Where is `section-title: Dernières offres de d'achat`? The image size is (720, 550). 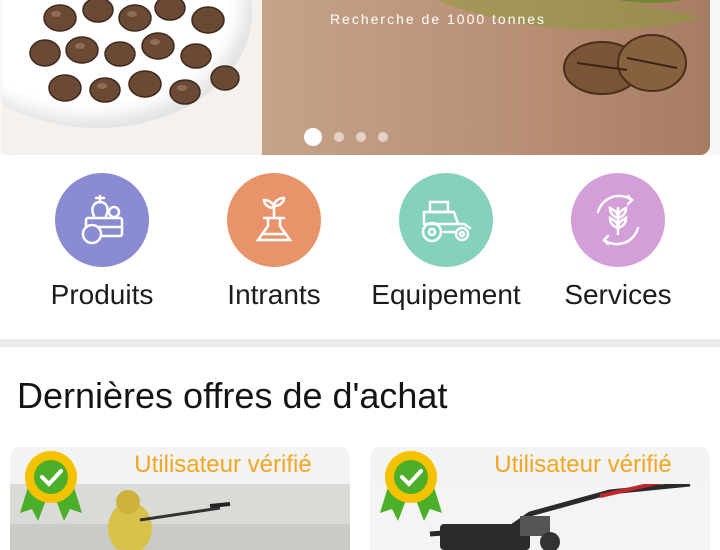
section-title: Dernières offres de d'achat is located at coordinates (232, 395).